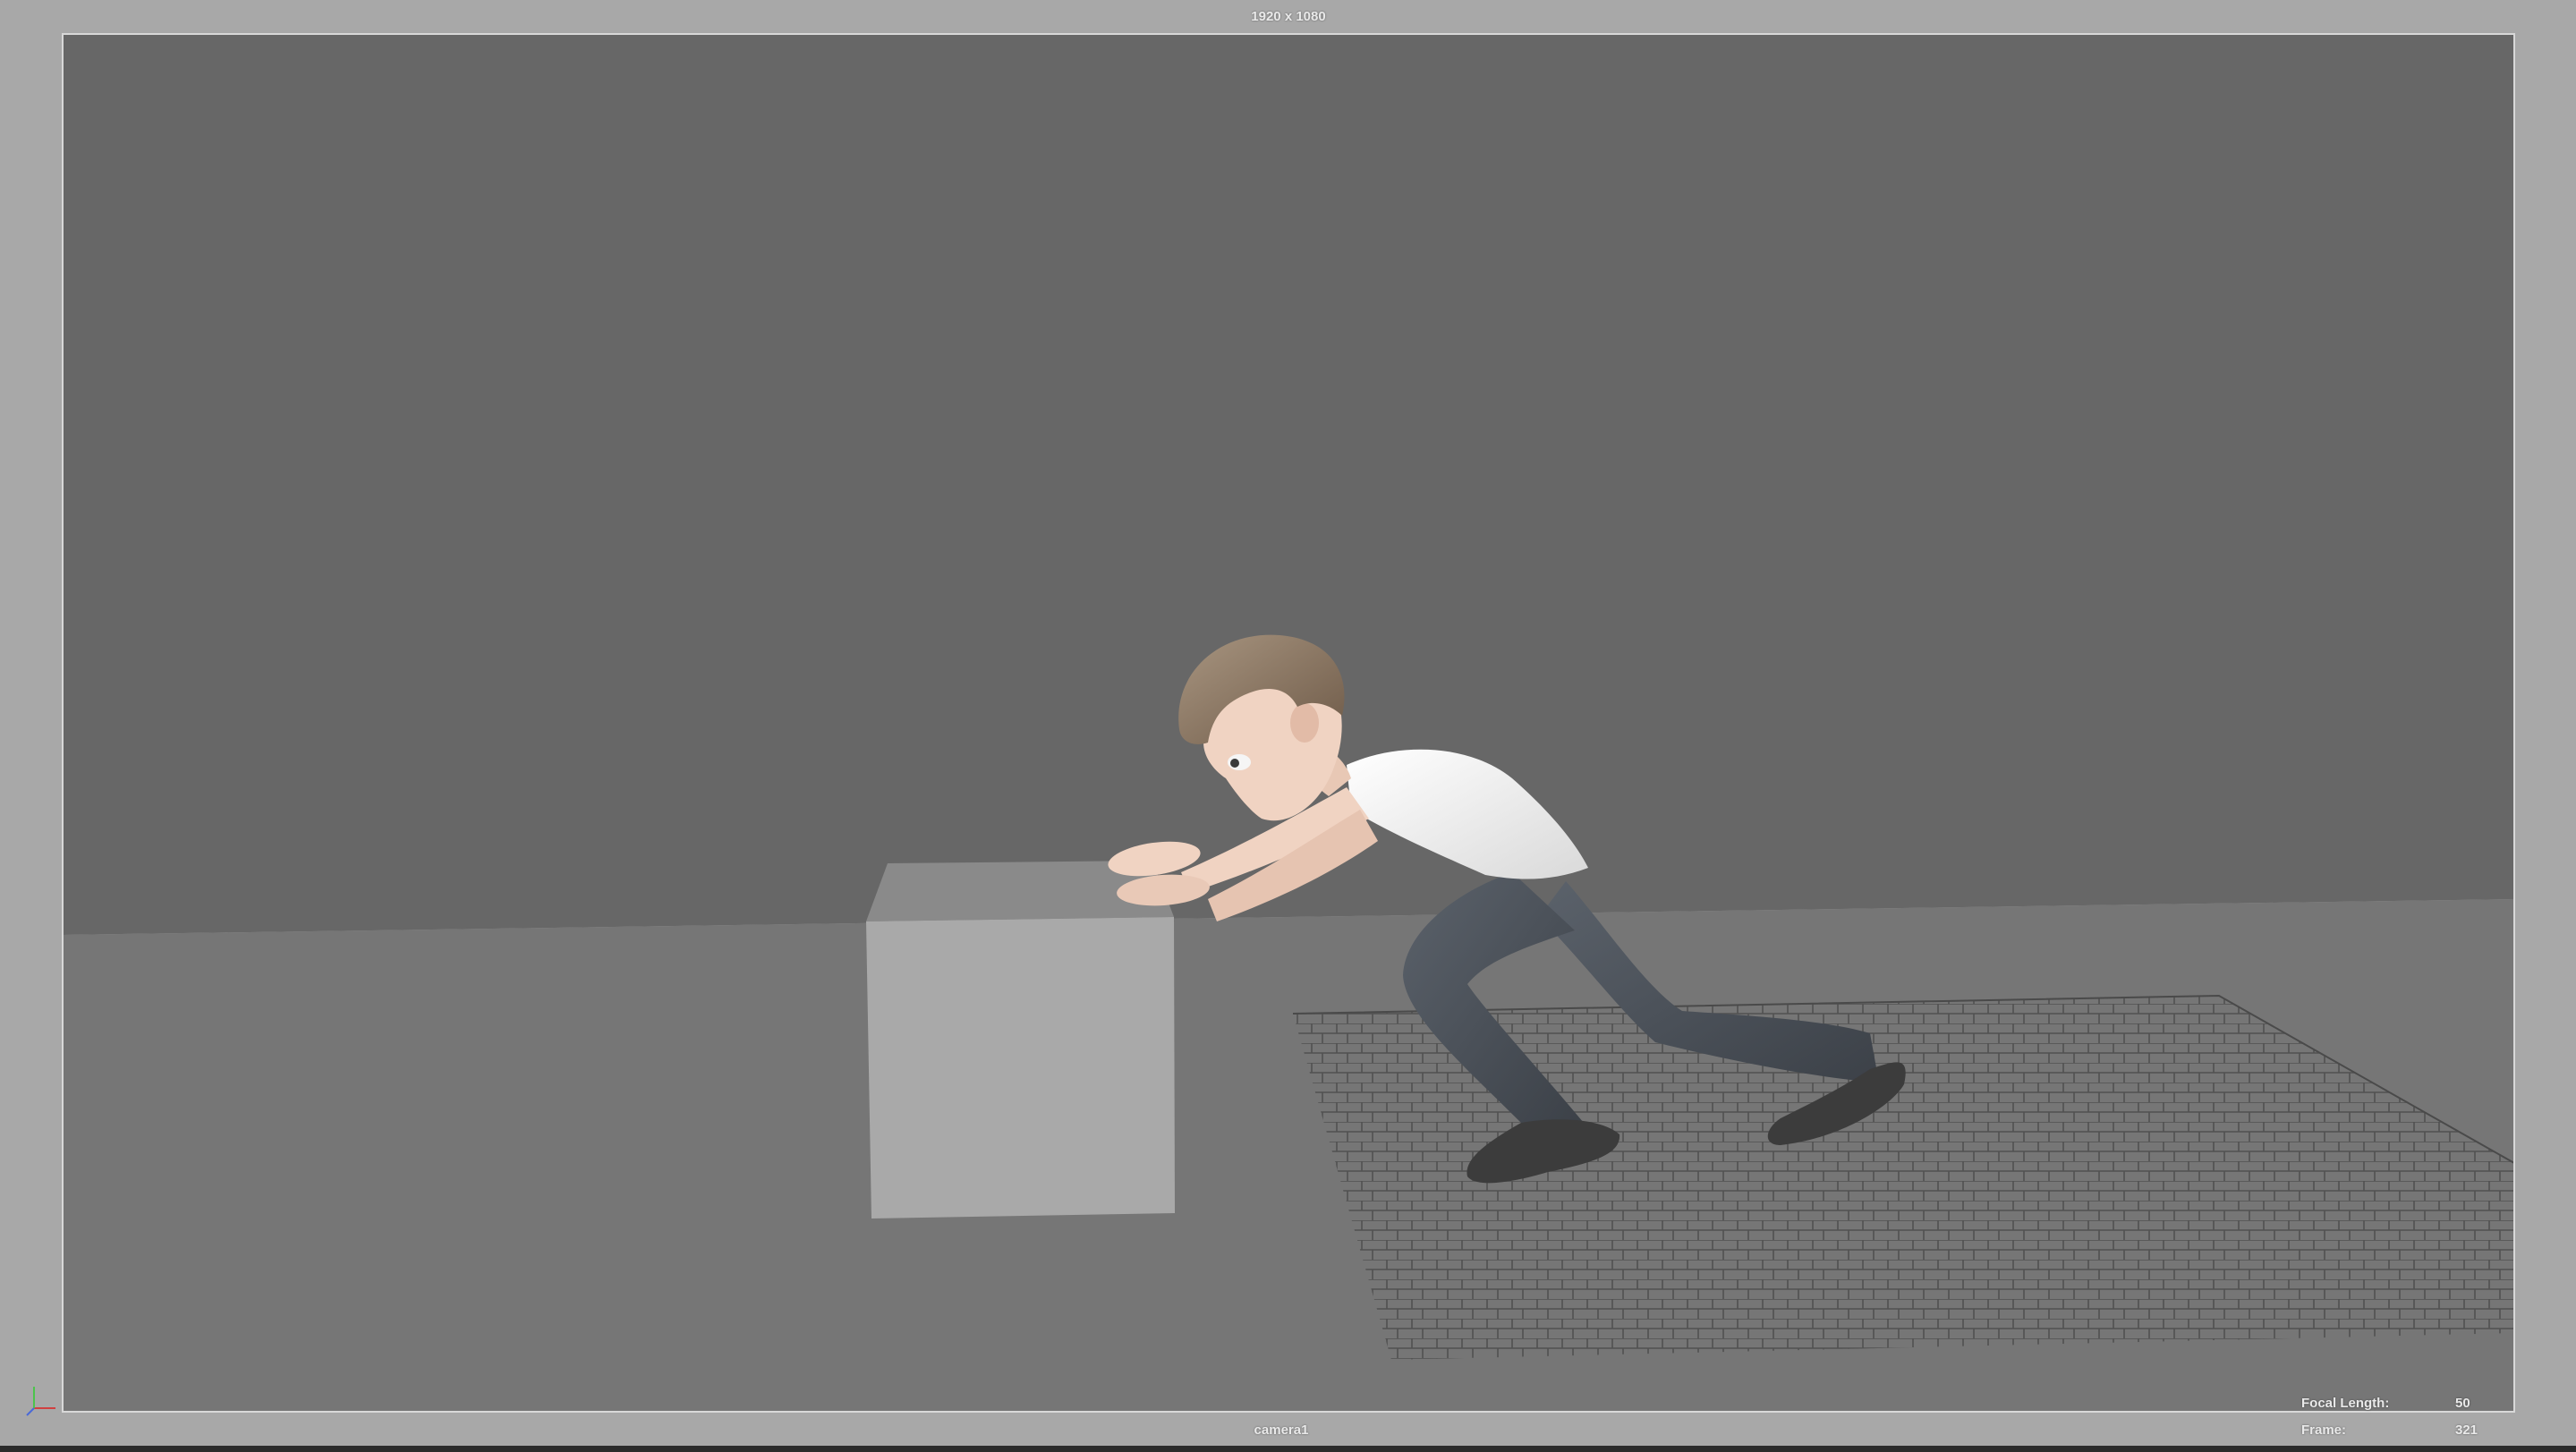 The image size is (2576, 1452). I want to click on focal-length-label: Focal Length:, so click(2345, 1403).